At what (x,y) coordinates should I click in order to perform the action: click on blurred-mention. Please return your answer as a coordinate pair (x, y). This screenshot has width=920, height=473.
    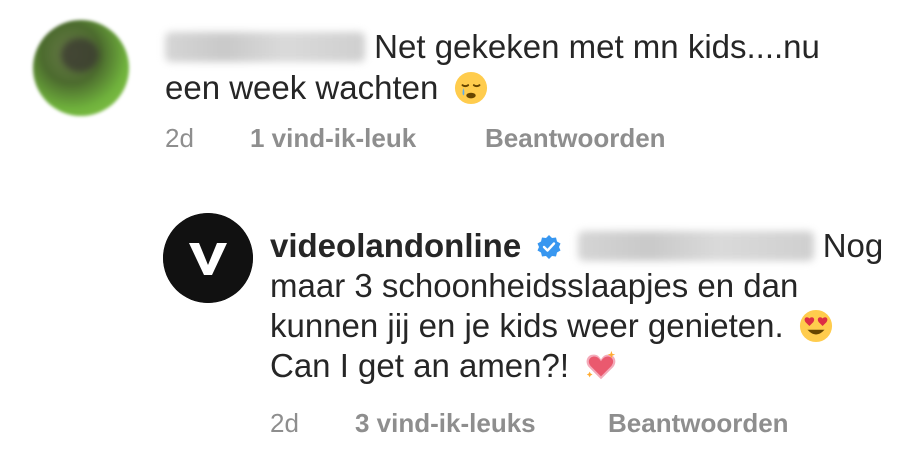
    Looking at the image, I should click on (695, 246).